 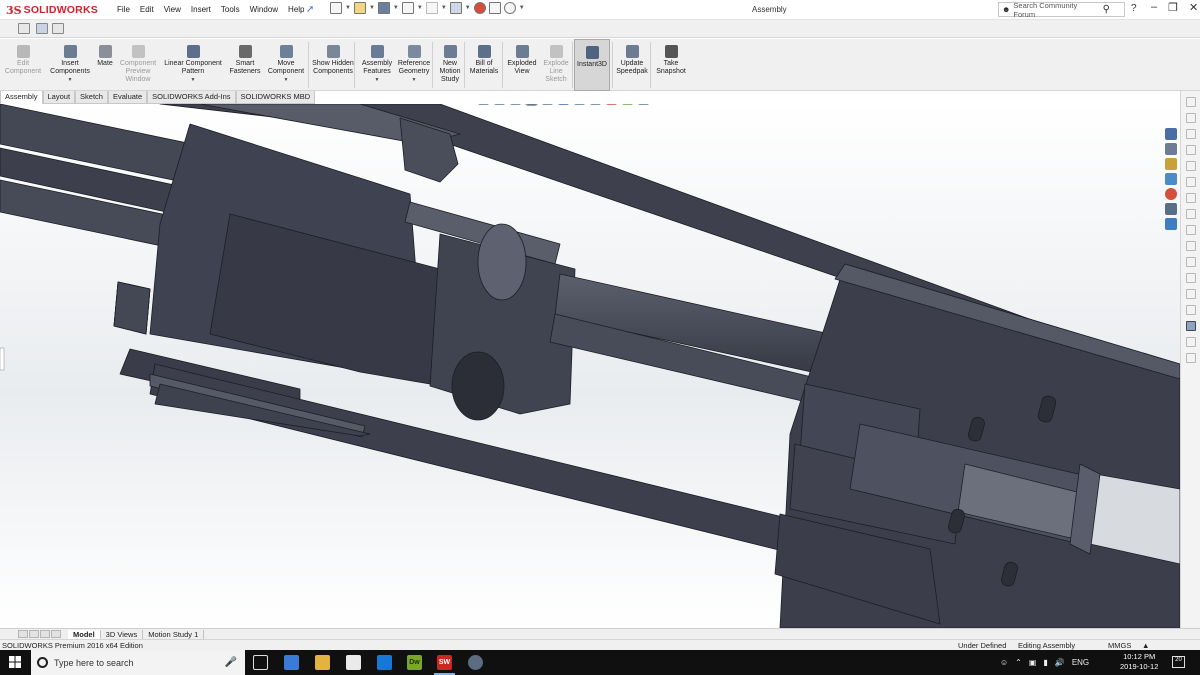 What do you see at coordinates (84, 634) in the screenshot?
I see `tab-model: Model` at bounding box center [84, 634].